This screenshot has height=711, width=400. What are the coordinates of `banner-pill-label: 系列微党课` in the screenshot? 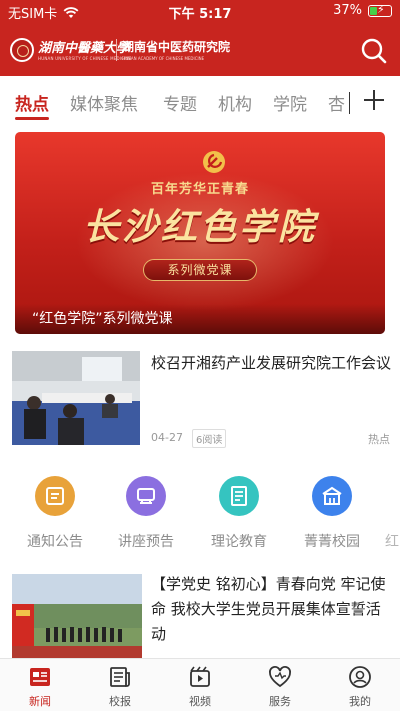 It's located at (200, 270).